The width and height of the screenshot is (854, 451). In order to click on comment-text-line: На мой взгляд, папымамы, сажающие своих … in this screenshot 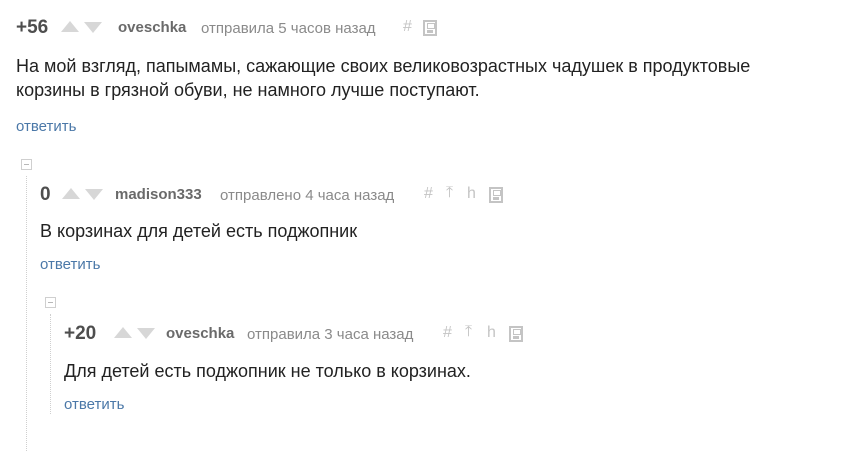, I will do `click(383, 66)`.